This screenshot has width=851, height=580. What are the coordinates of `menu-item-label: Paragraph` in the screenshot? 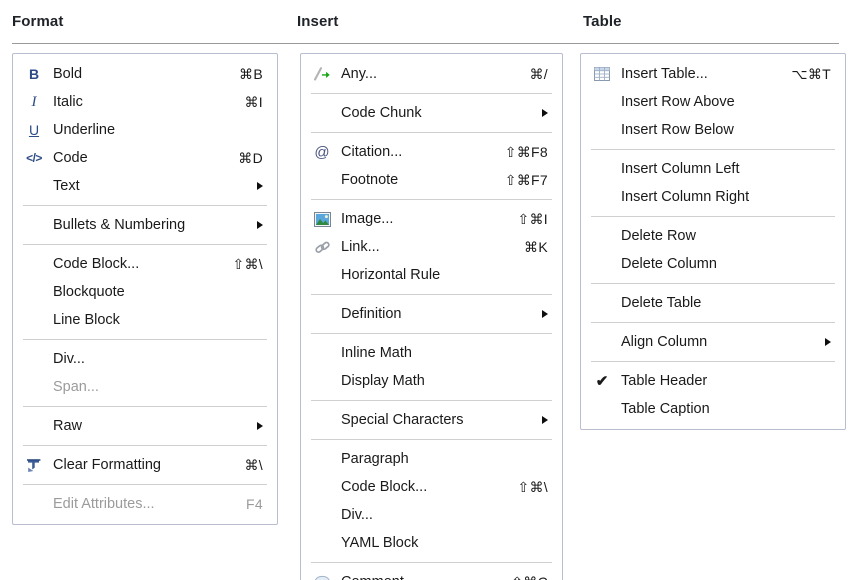 It's located at (375, 459).